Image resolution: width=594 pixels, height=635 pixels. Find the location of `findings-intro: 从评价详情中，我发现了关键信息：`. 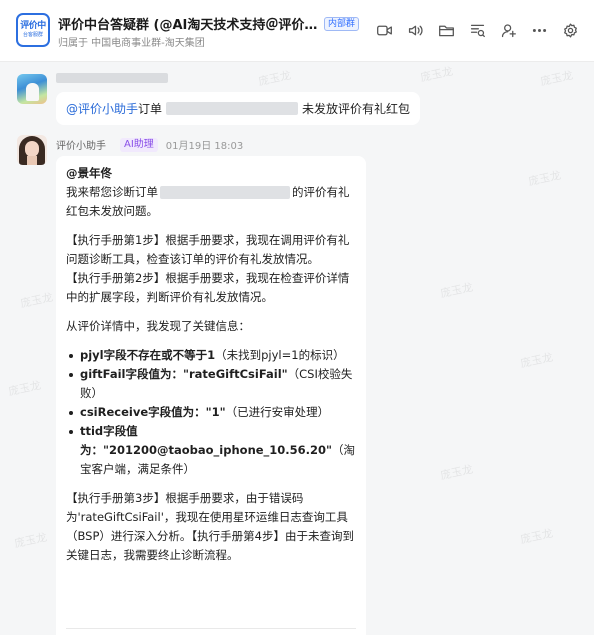

findings-intro: 从评价详情中，我发现了关键信息： is located at coordinates (158, 326).